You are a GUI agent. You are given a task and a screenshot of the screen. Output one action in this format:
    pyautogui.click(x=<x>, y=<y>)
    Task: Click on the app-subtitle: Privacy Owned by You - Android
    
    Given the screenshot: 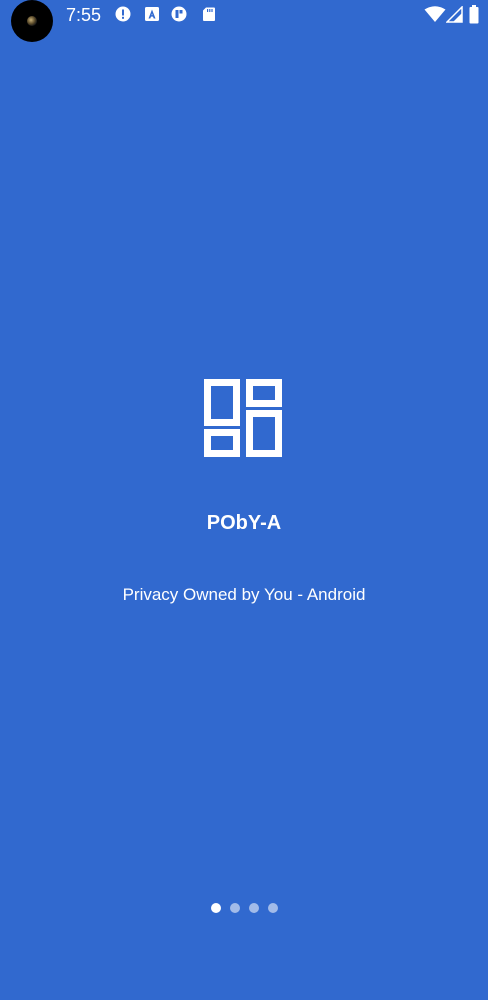 What is the action you would take?
    pyautogui.click(x=244, y=594)
    